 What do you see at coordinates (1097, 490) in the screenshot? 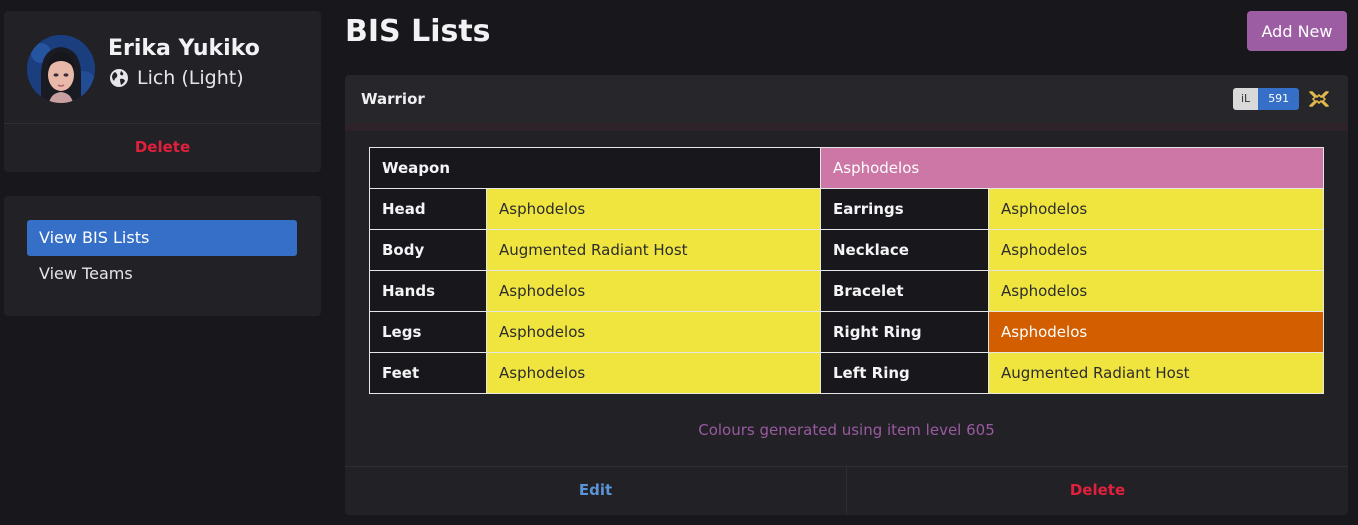
I see `delete-list-button: Delete` at bounding box center [1097, 490].